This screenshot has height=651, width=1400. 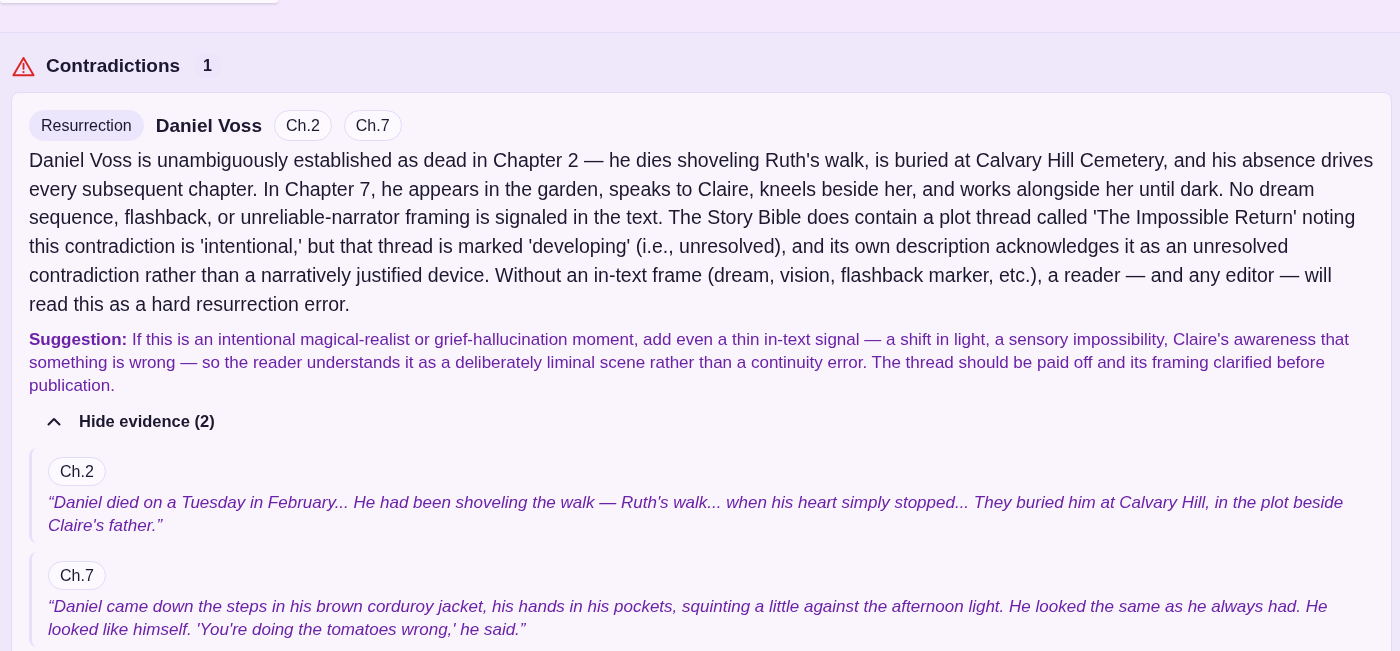 What do you see at coordinates (86, 125) in the screenshot?
I see `category-tag: Resurrection` at bounding box center [86, 125].